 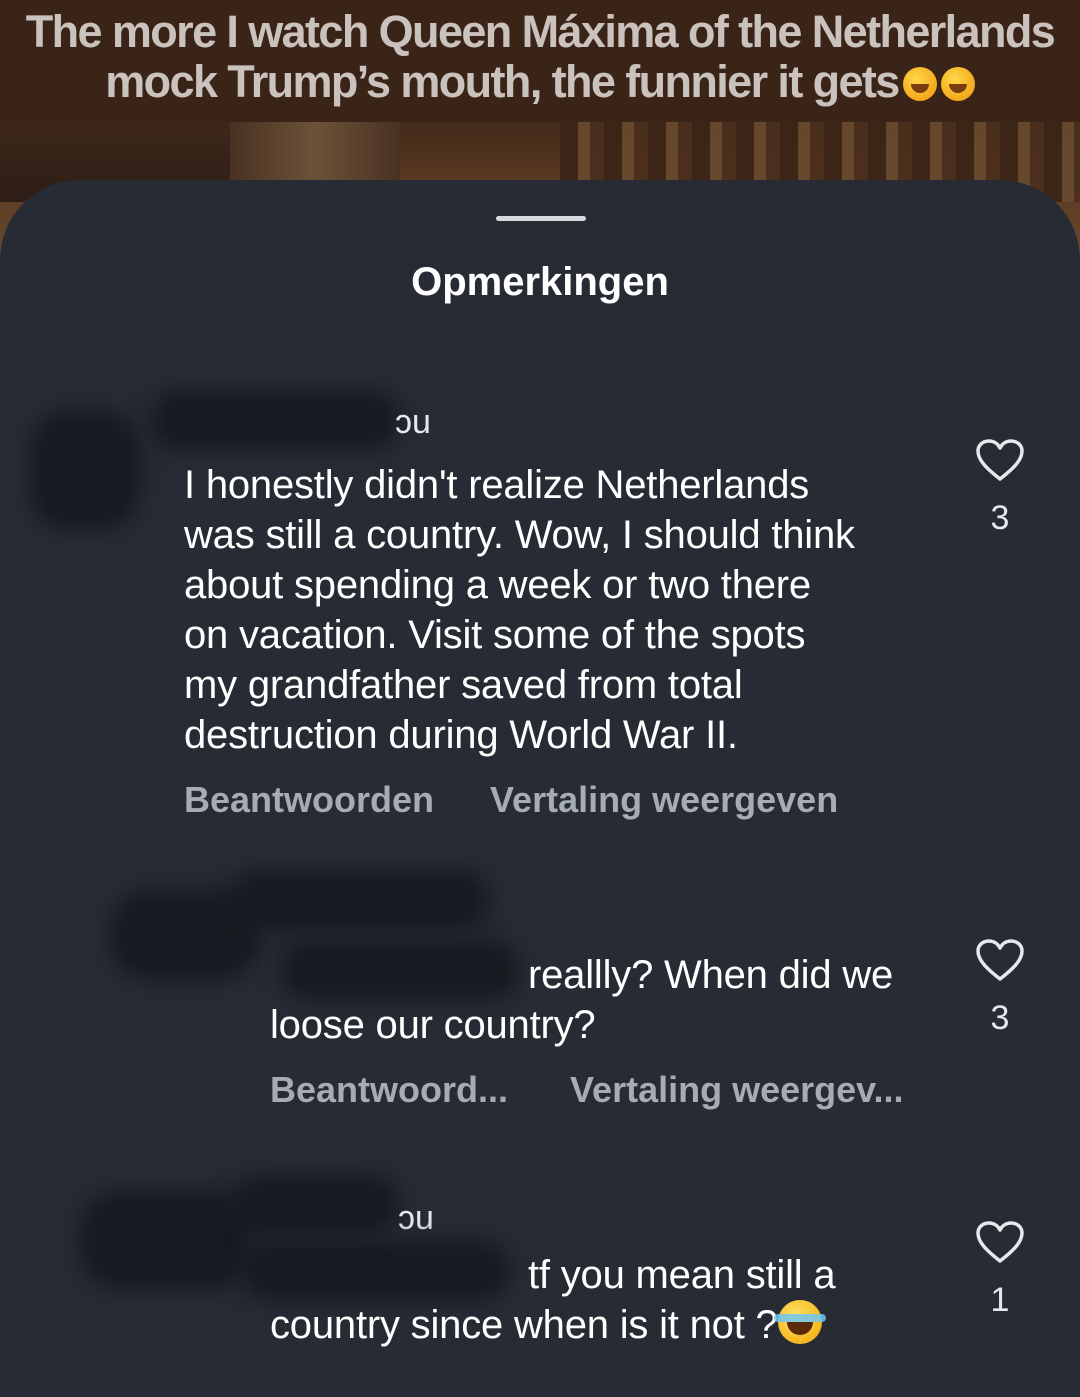 I want to click on comment-actions: Beantwoorden Vertaling weergeven, so click(x=511, y=800).